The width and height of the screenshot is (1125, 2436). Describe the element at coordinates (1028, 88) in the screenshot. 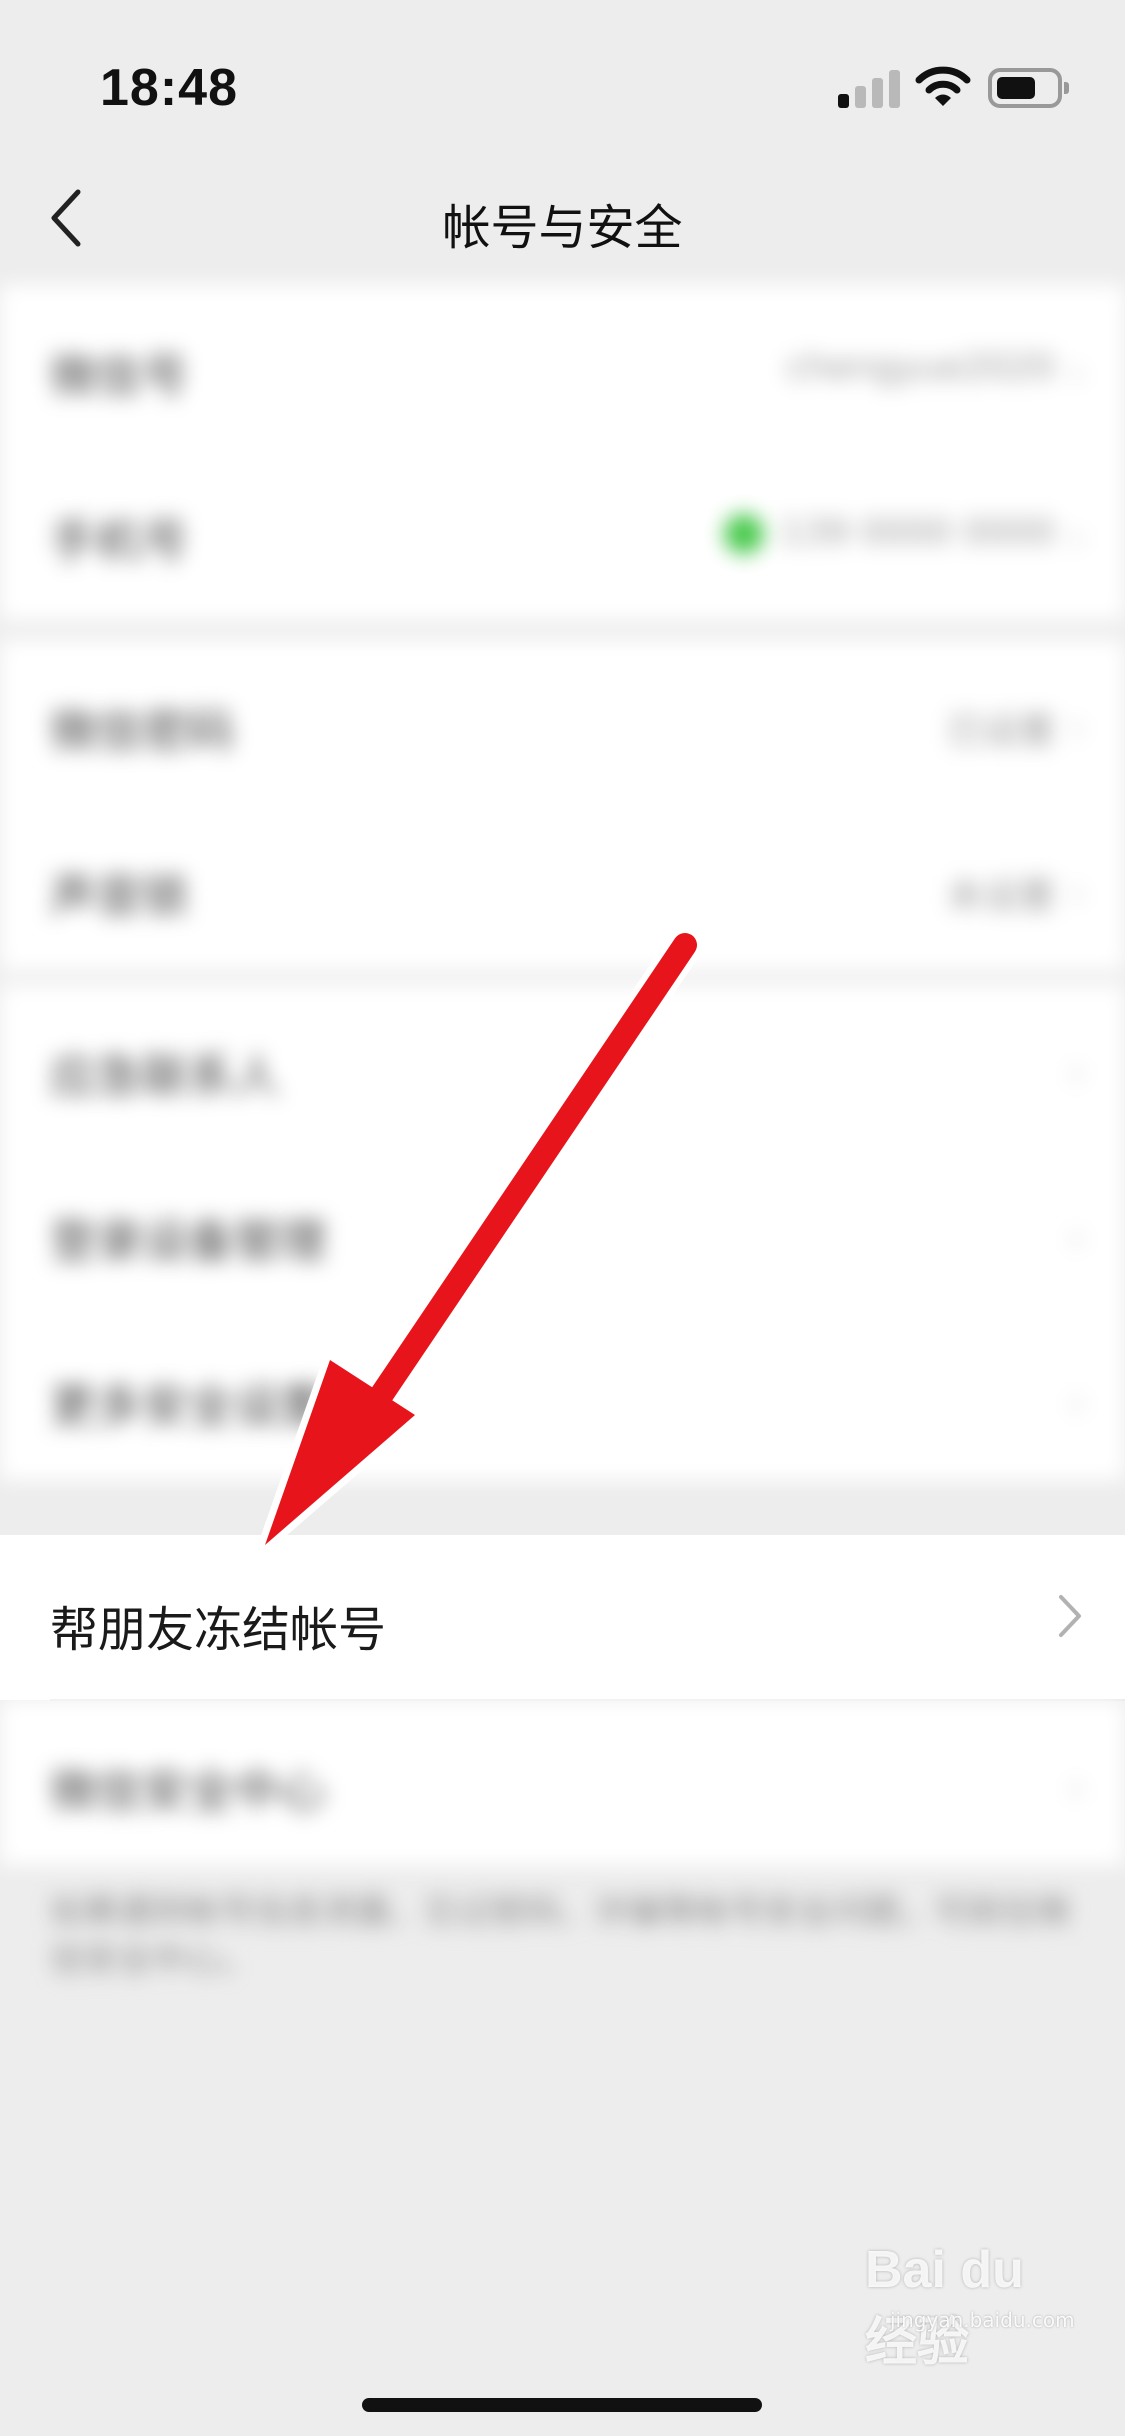

I see `battery-icon` at that location.